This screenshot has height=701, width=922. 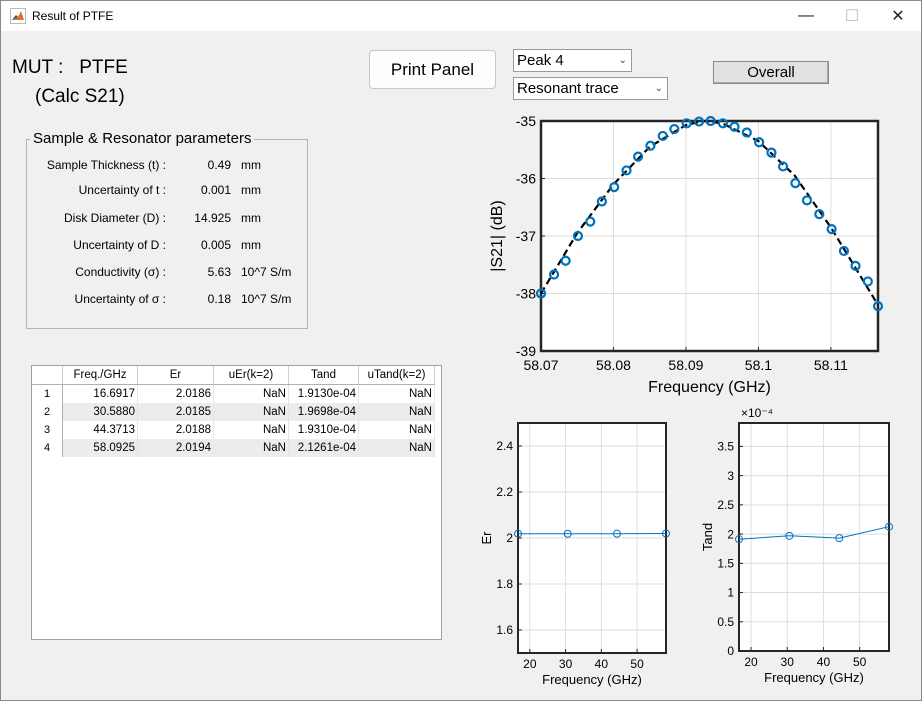 I want to click on y-tick-label: 1.6, so click(x=504, y=630).